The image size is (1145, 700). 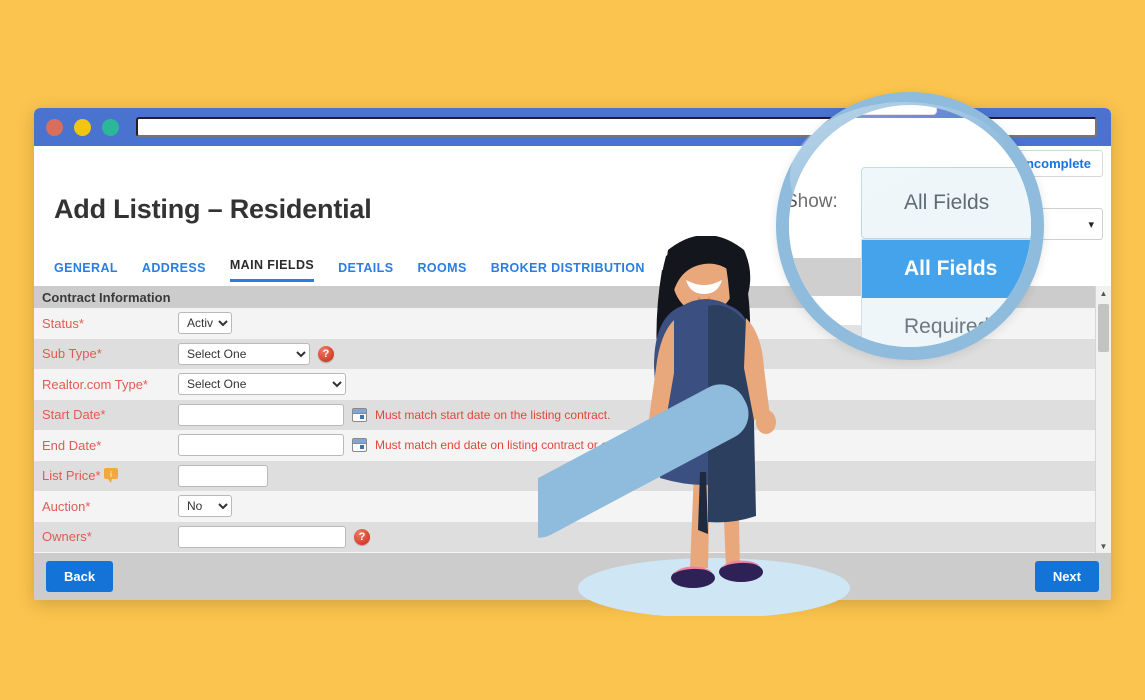 What do you see at coordinates (811, 201) in the screenshot?
I see `magnified-show-label: Show:` at bounding box center [811, 201].